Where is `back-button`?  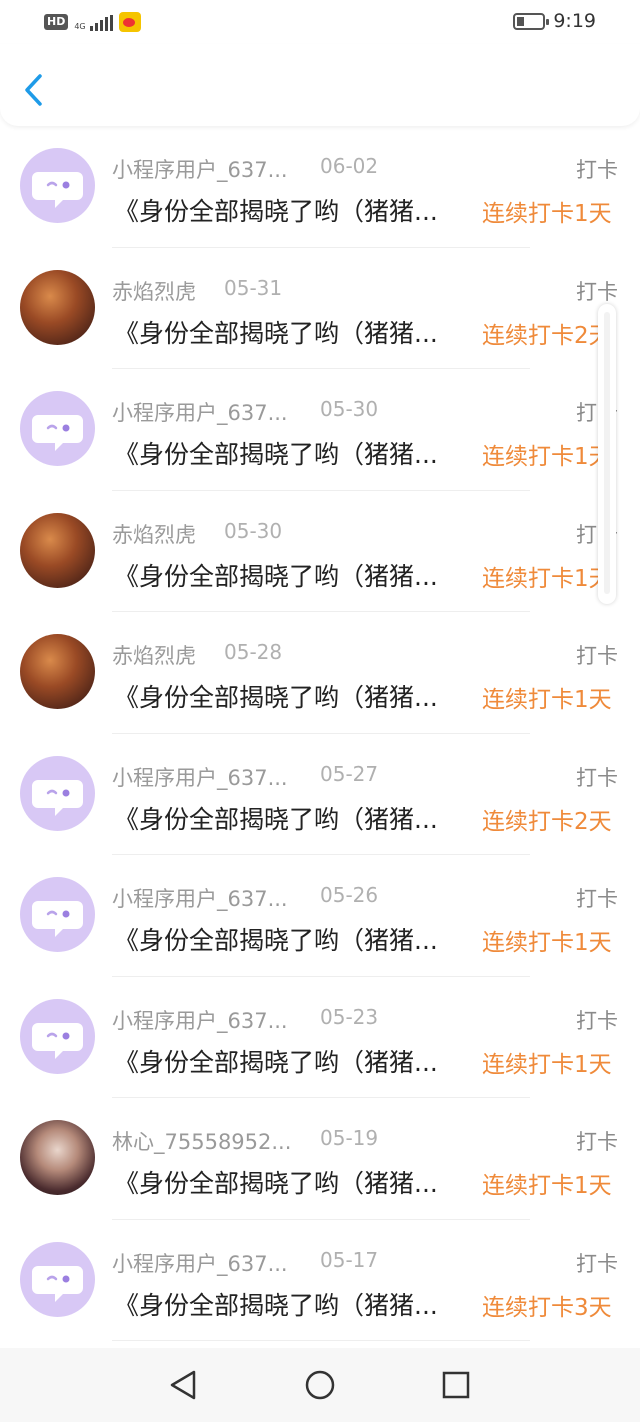
back-button is located at coordinates (34, 90).